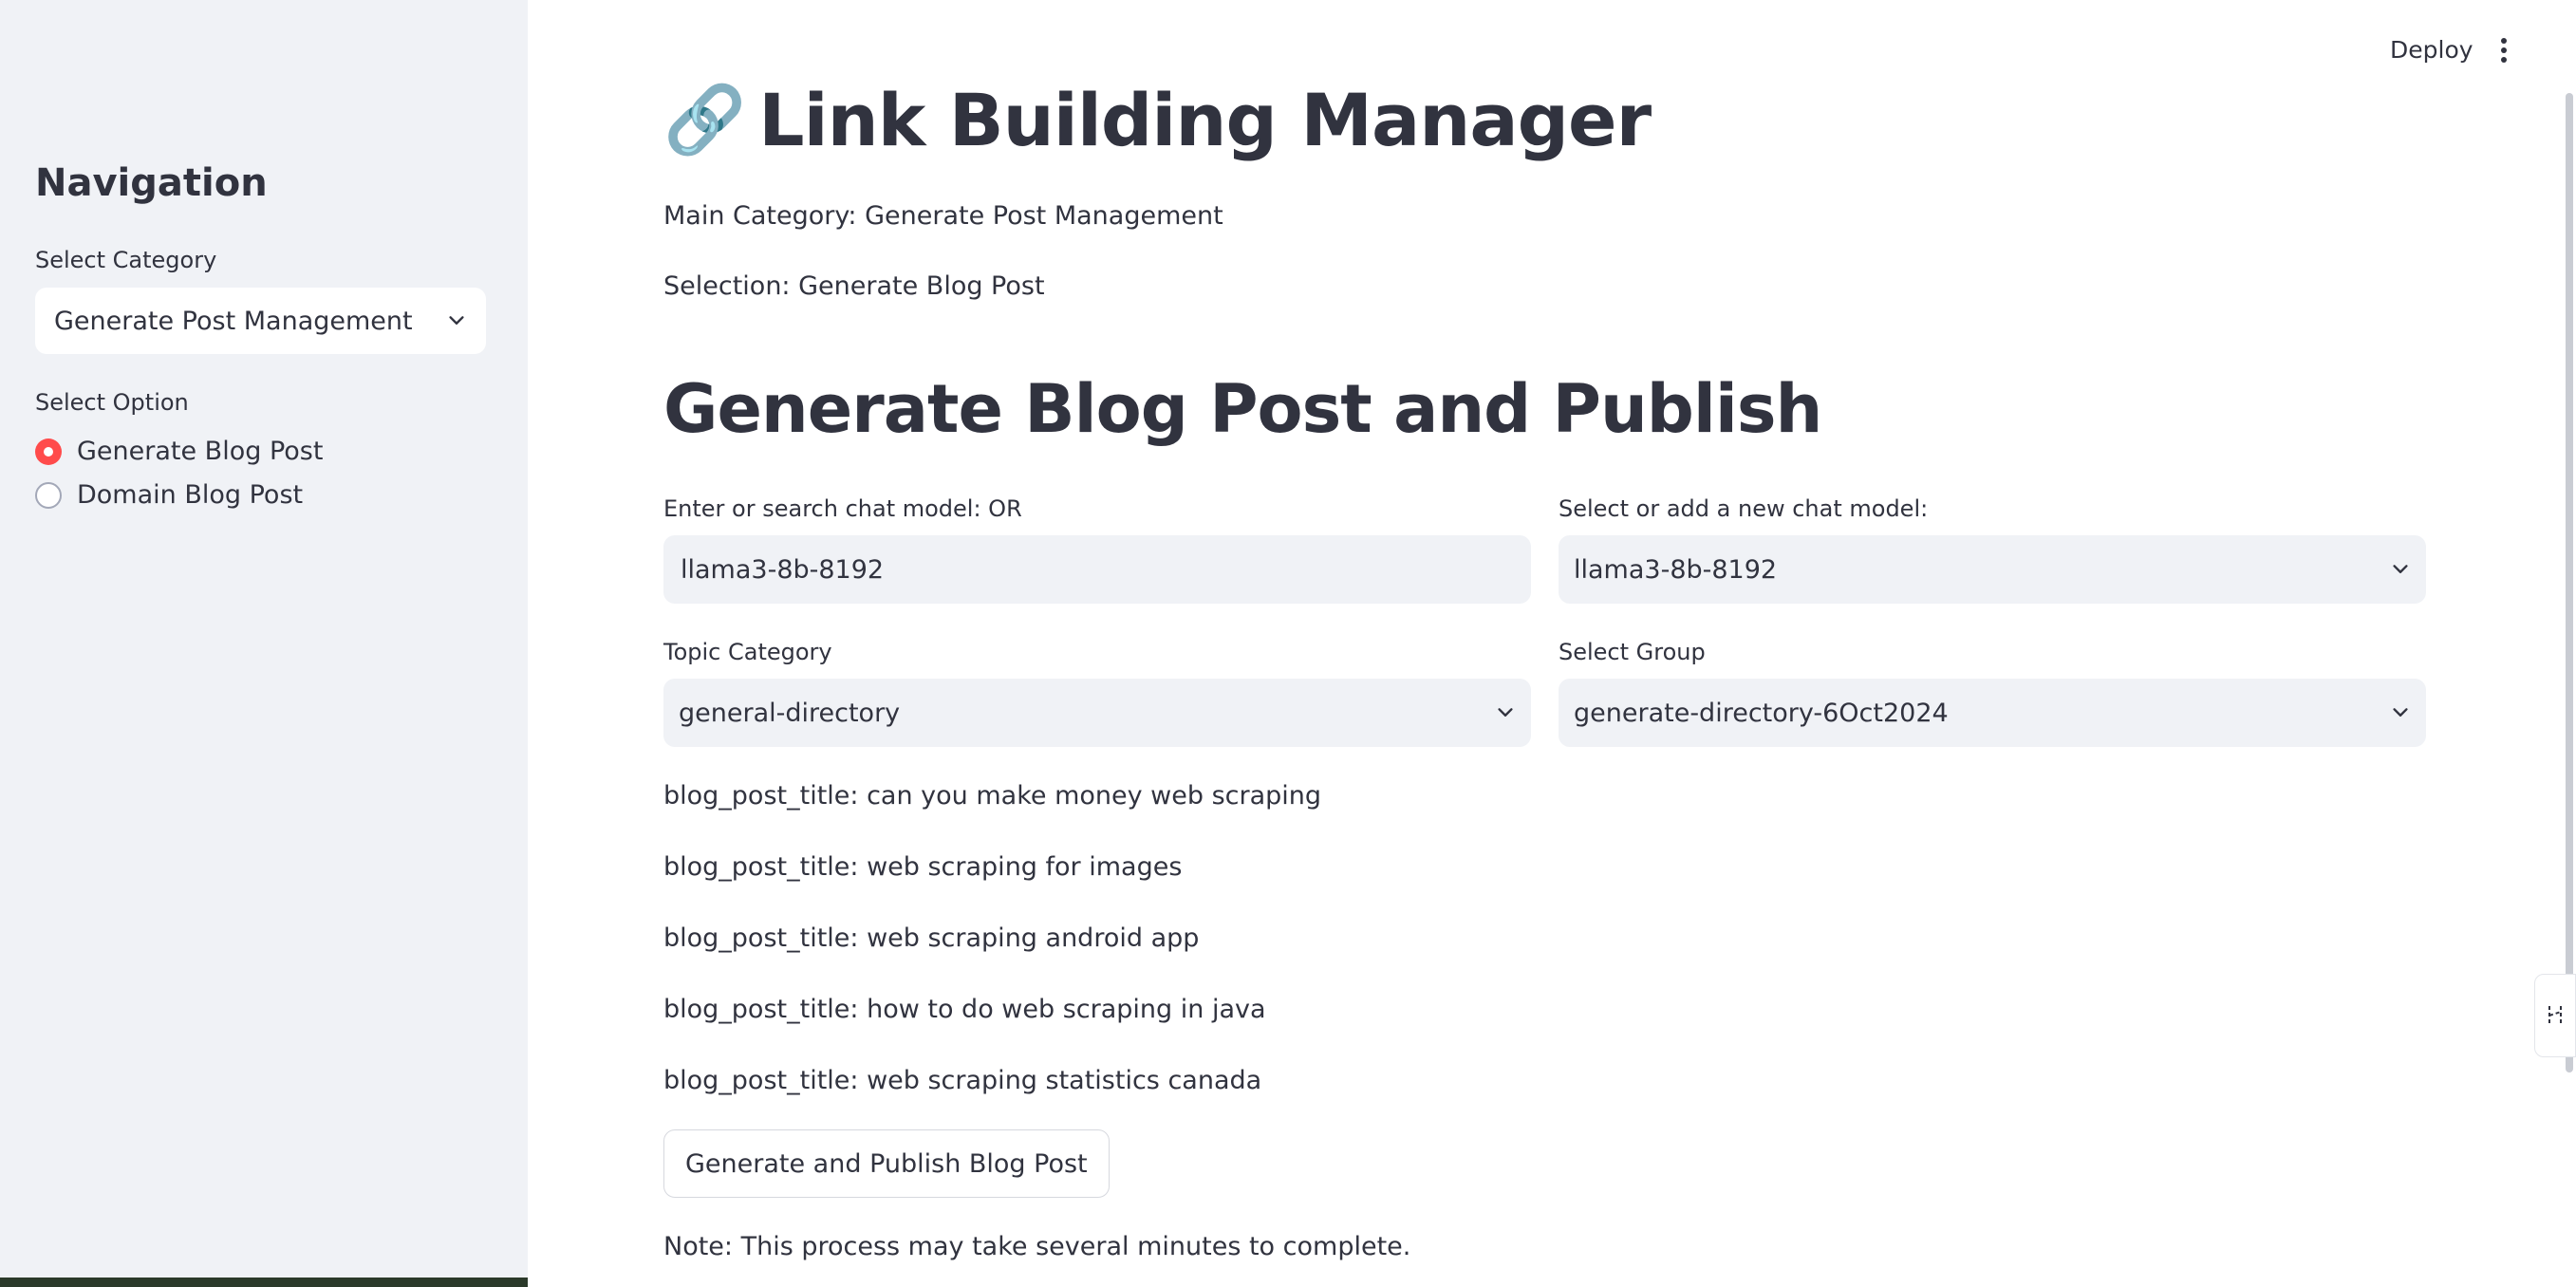 This screenshot has width=2576, height=1287. Describe the element at coordinates (1632, 652) in the screenshot. I see `select-group-label: Select Group` at that location.